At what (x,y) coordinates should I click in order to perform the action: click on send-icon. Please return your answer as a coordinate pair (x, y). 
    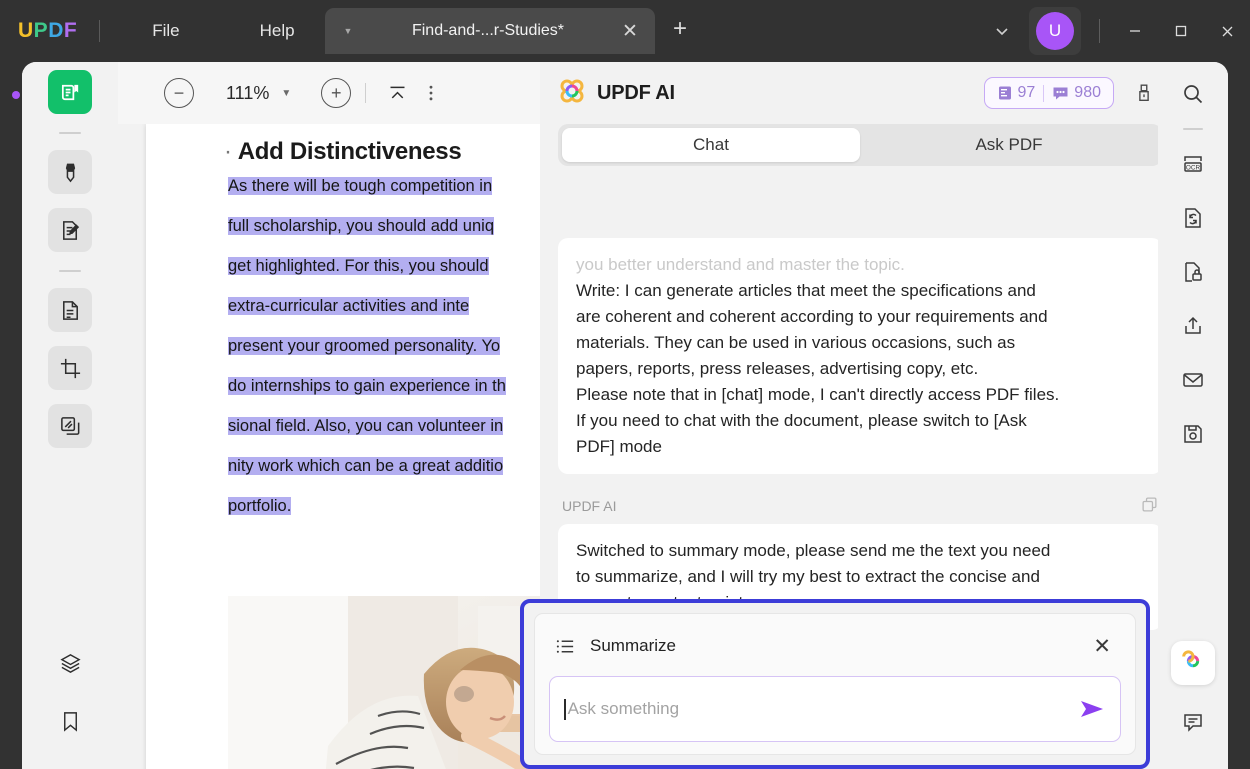
    Looking at the image, I should click on (1092, 709).